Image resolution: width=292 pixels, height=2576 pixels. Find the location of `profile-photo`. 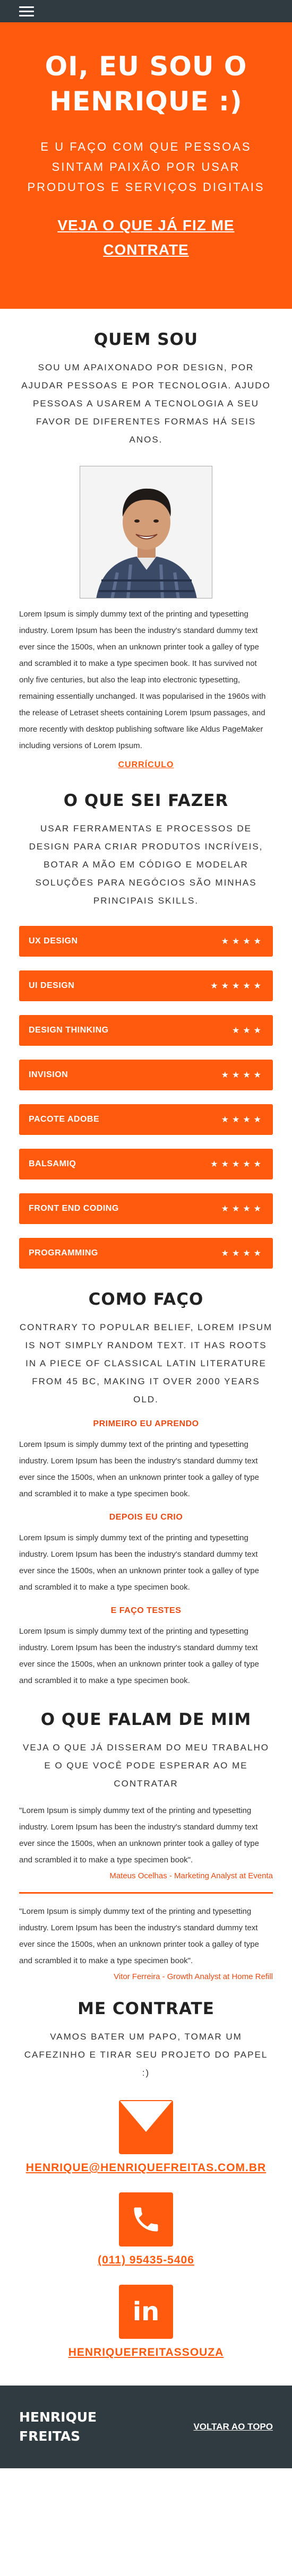

profile-photo is located at coordinates (146, 532).